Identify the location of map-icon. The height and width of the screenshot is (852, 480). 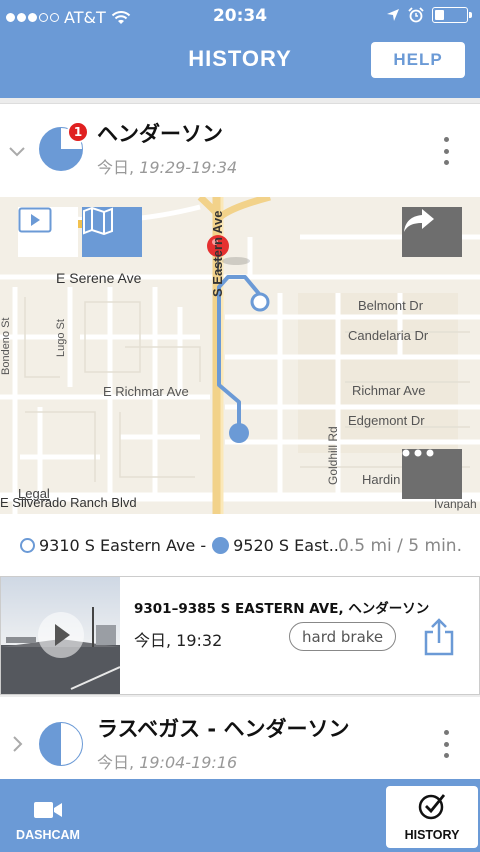
(98, 221).